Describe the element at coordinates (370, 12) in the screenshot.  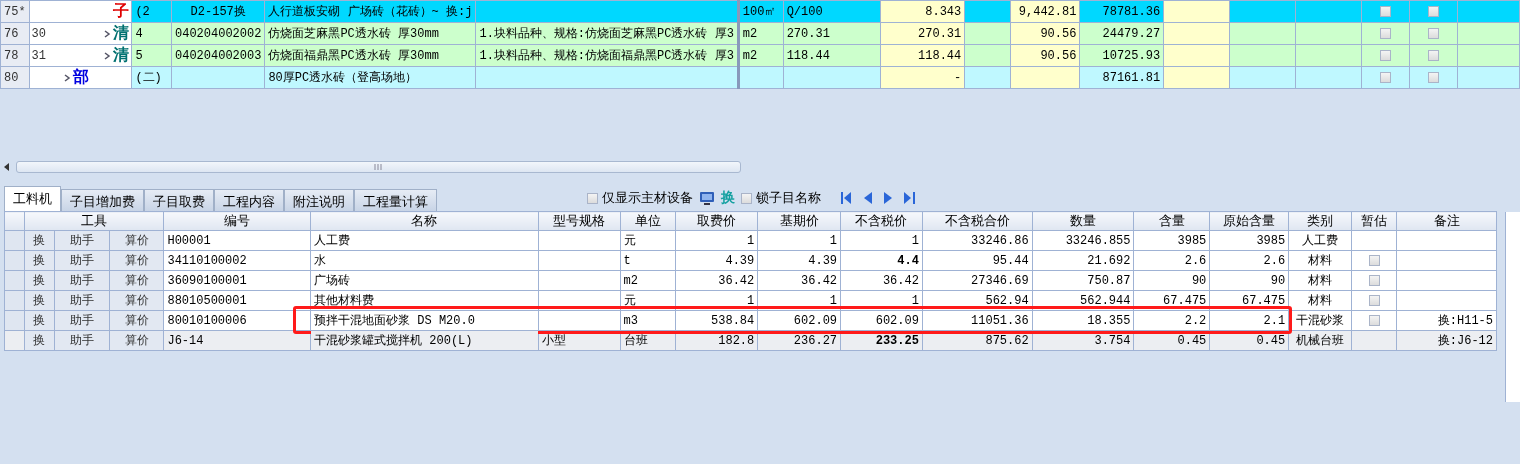
I see `name-cell: 人行道板安砌 广场砖（花砖）~ 换:j` at that location.